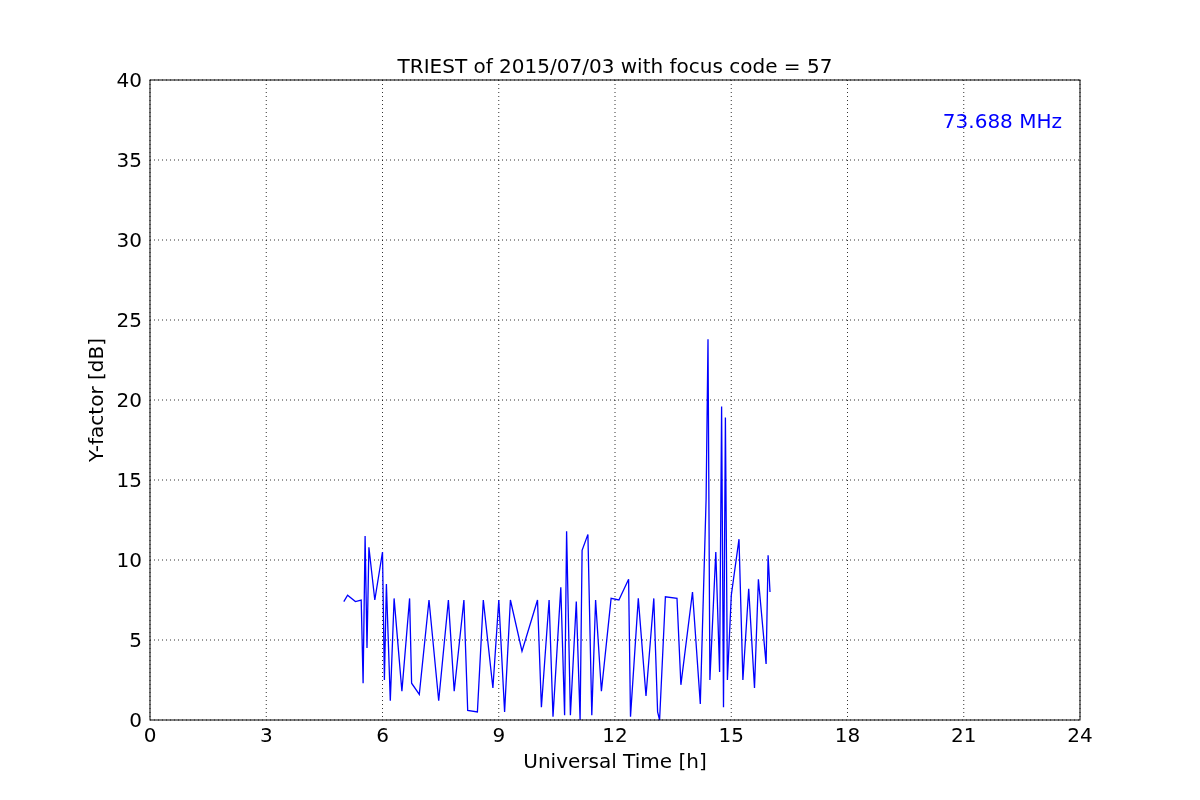 This screenshot has width=1200, height=800. I want to click on y-tick-label: 0, so click(135, 720).